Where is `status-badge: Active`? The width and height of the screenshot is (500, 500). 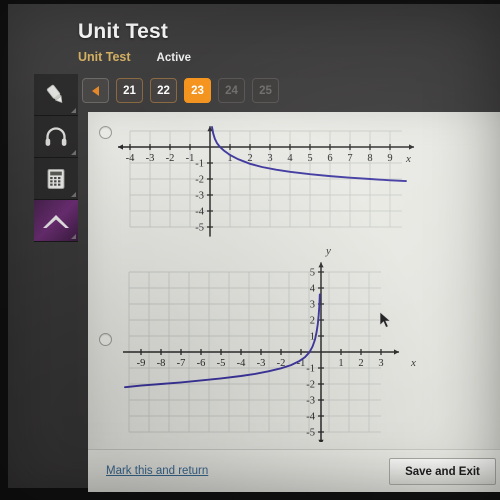 status-badge: Active is located at coordinates (174, 58).